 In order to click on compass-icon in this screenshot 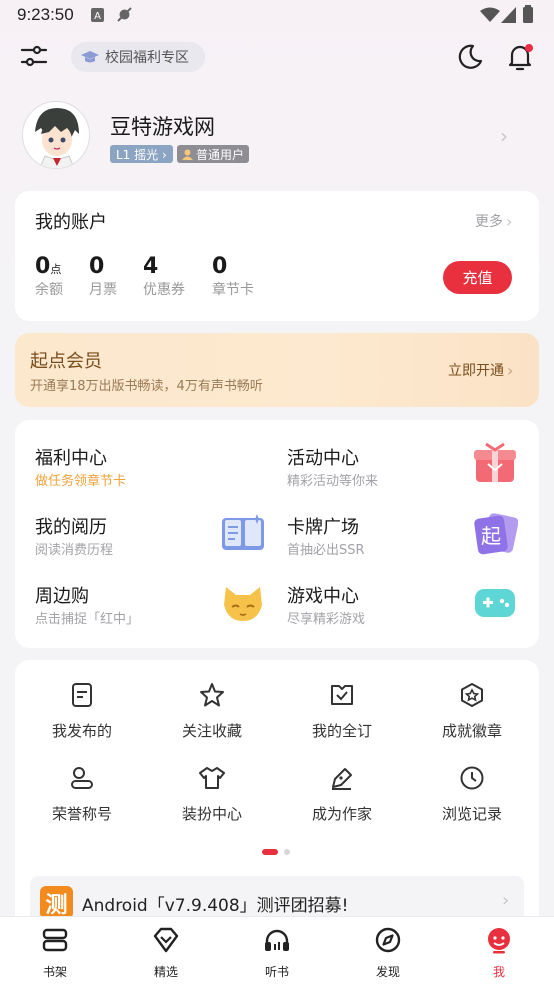, I will do `click(388, 940)`.